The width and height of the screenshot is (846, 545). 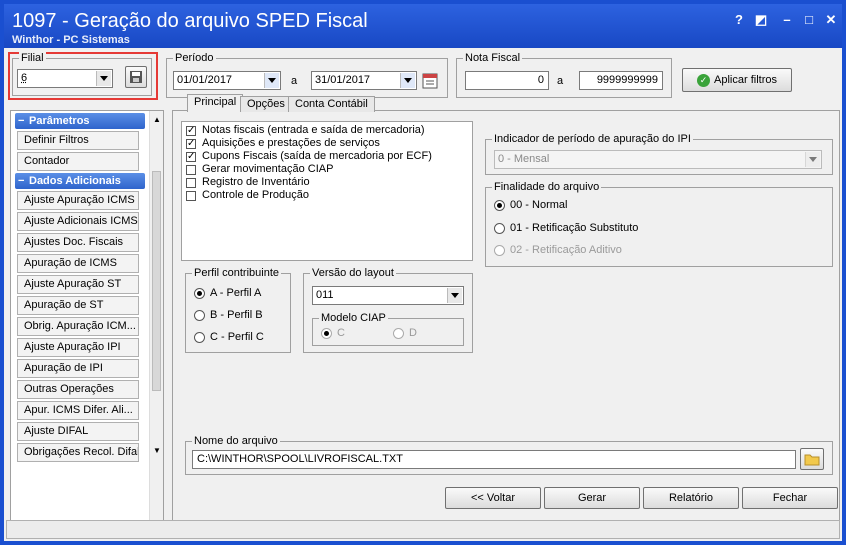 I want to click on report-button: Relatório, so click(x=691, y=498).